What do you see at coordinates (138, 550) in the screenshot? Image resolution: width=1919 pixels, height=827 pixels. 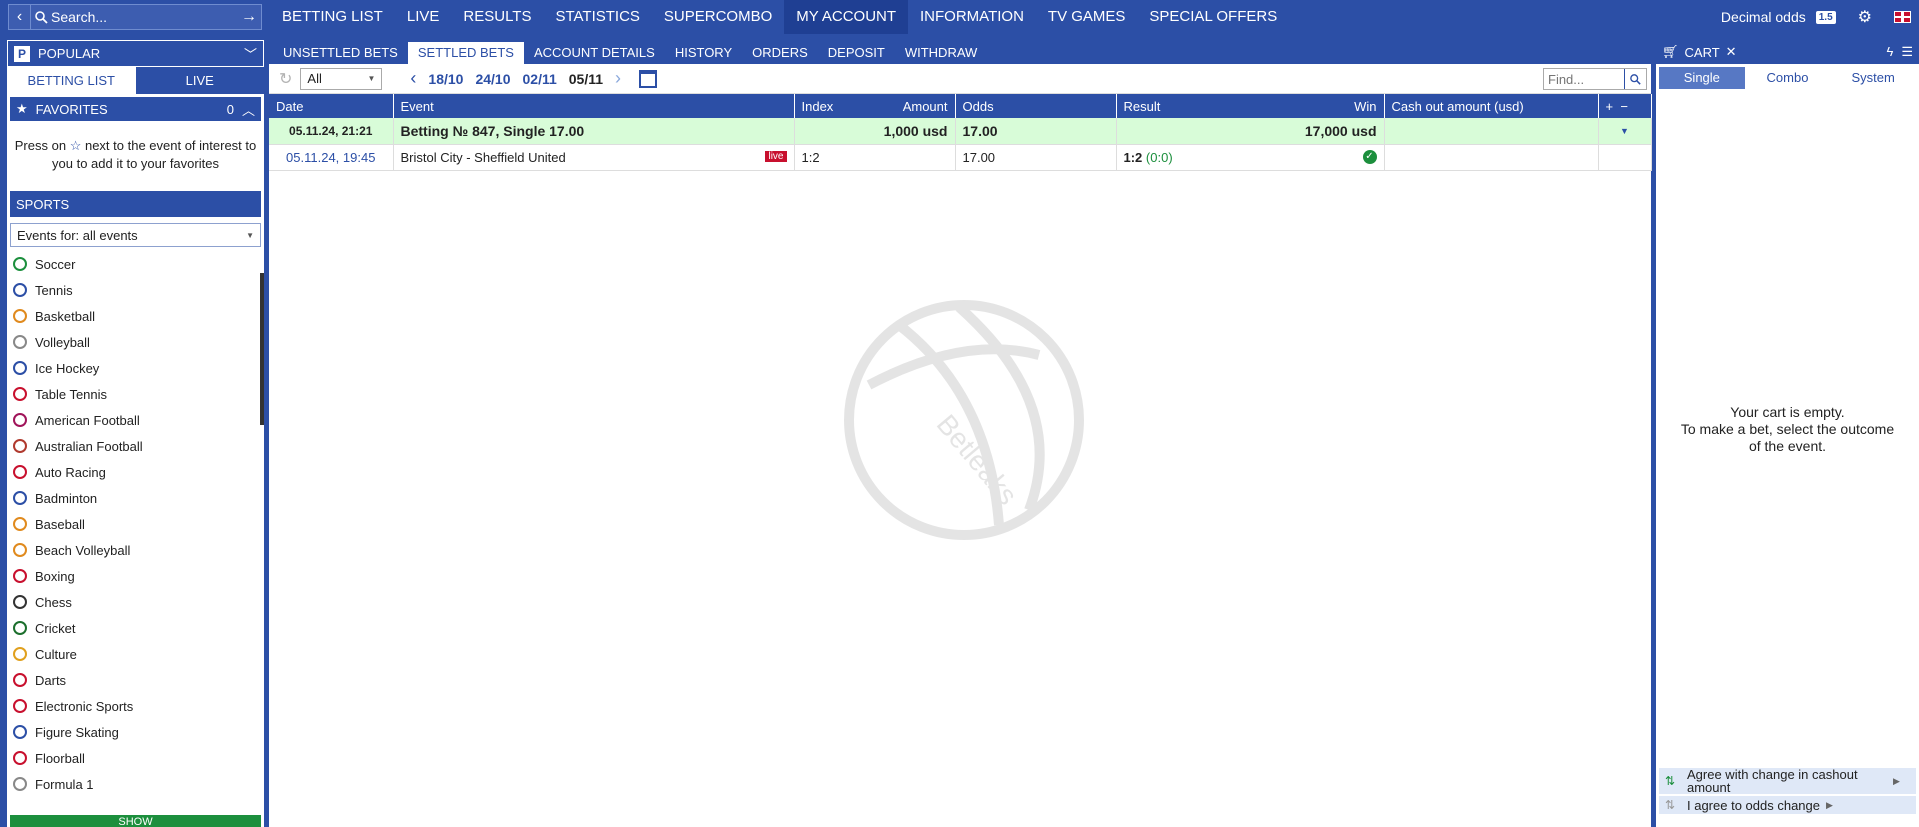 I see `sport-item: Beach Volleyball` at bounding box center [138, 550].